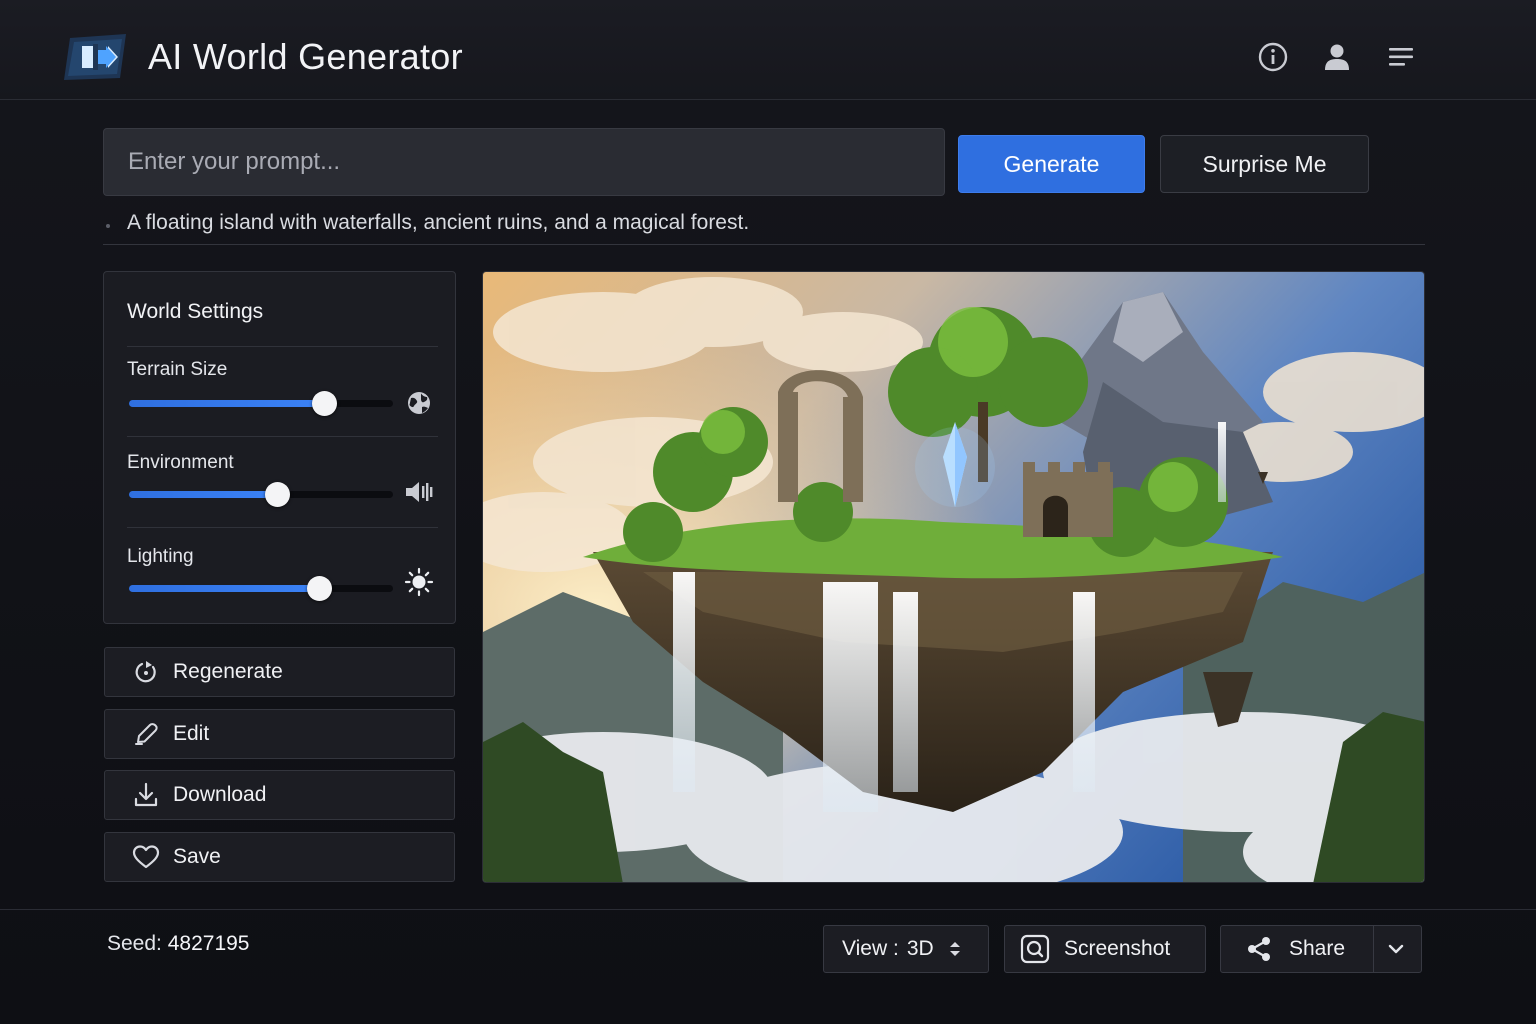 Image resolution: width=1536 pixels, height=1024 pixels. What do you see at coordinates (228, 671) in the screenshot?
I see `regenerate-label: Regenerate` at bounding box center [228, 671].